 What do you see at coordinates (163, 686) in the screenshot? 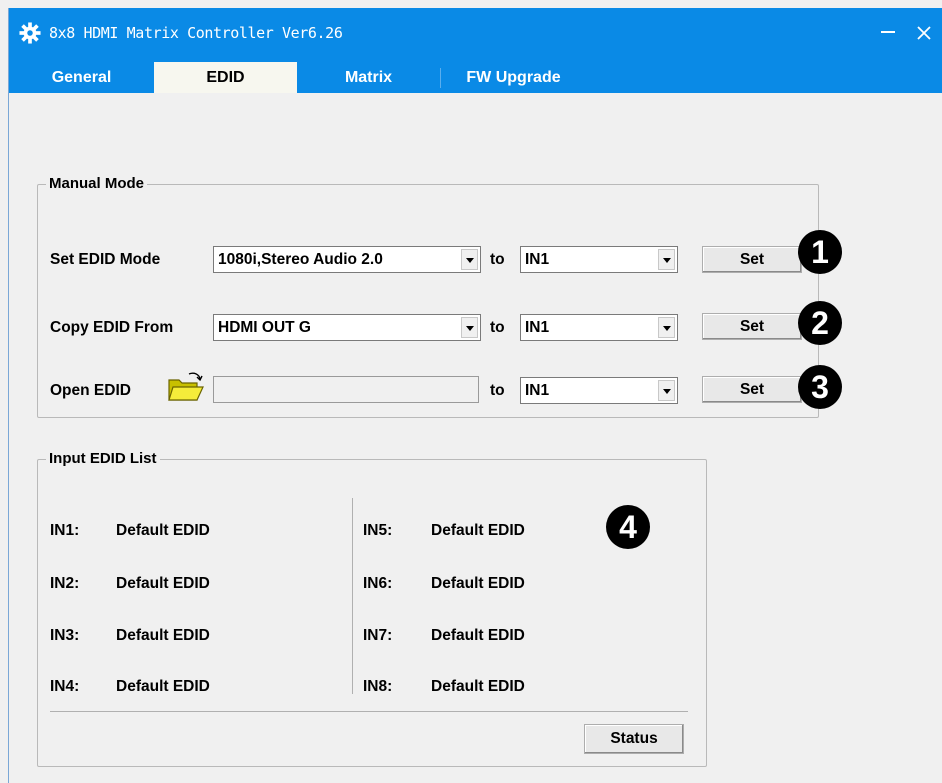
I see `in4-edid-value: Default EDID` at bounding box center [163, 686].